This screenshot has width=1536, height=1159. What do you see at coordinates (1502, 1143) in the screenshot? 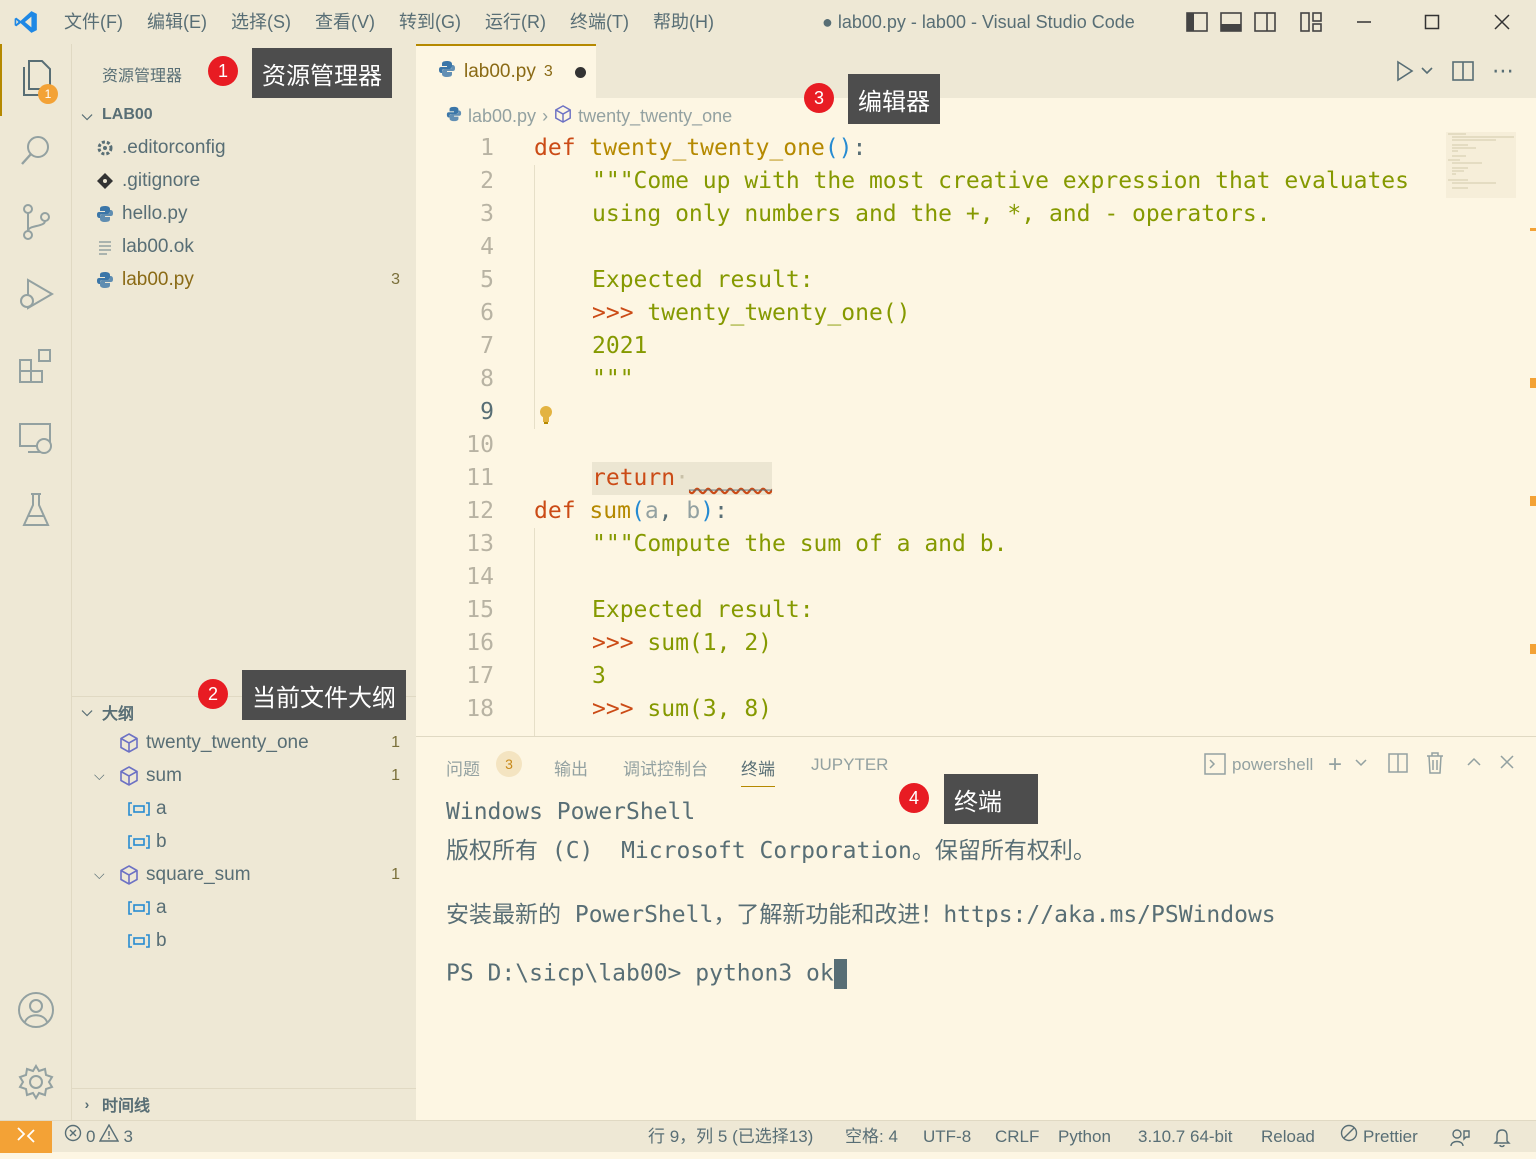
I see `bell-icon` at bounding box center [1502, 1143].